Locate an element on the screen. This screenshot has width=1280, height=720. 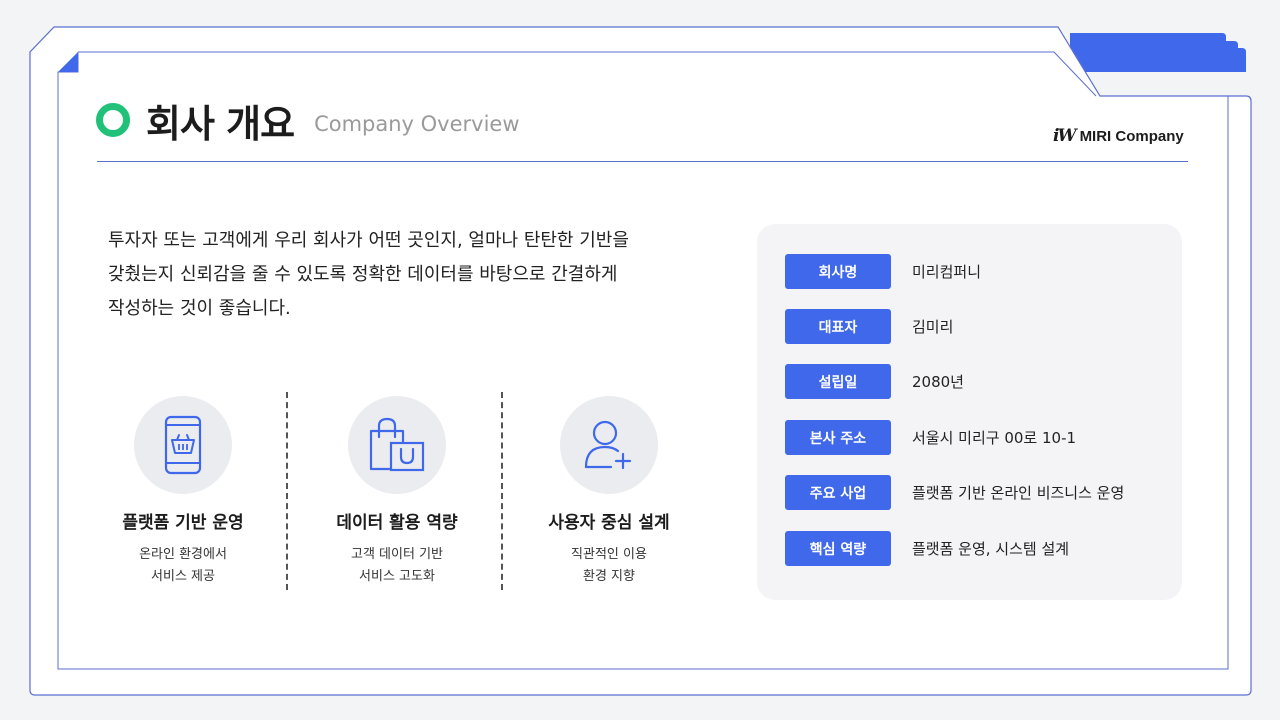
feature-platform: 플랫폼 기반 운영 온라인 환경에서 서비스 제공 is located at coordinates (183, 492).